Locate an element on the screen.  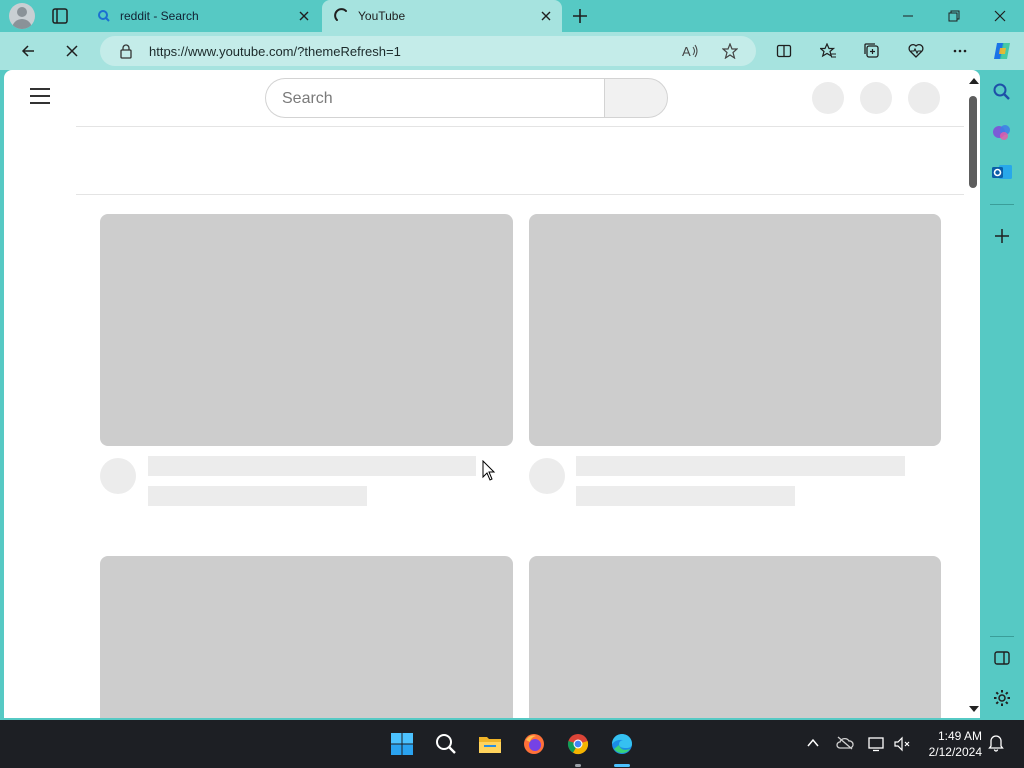
tab-actions-icon is located at coordinates (60, 16).